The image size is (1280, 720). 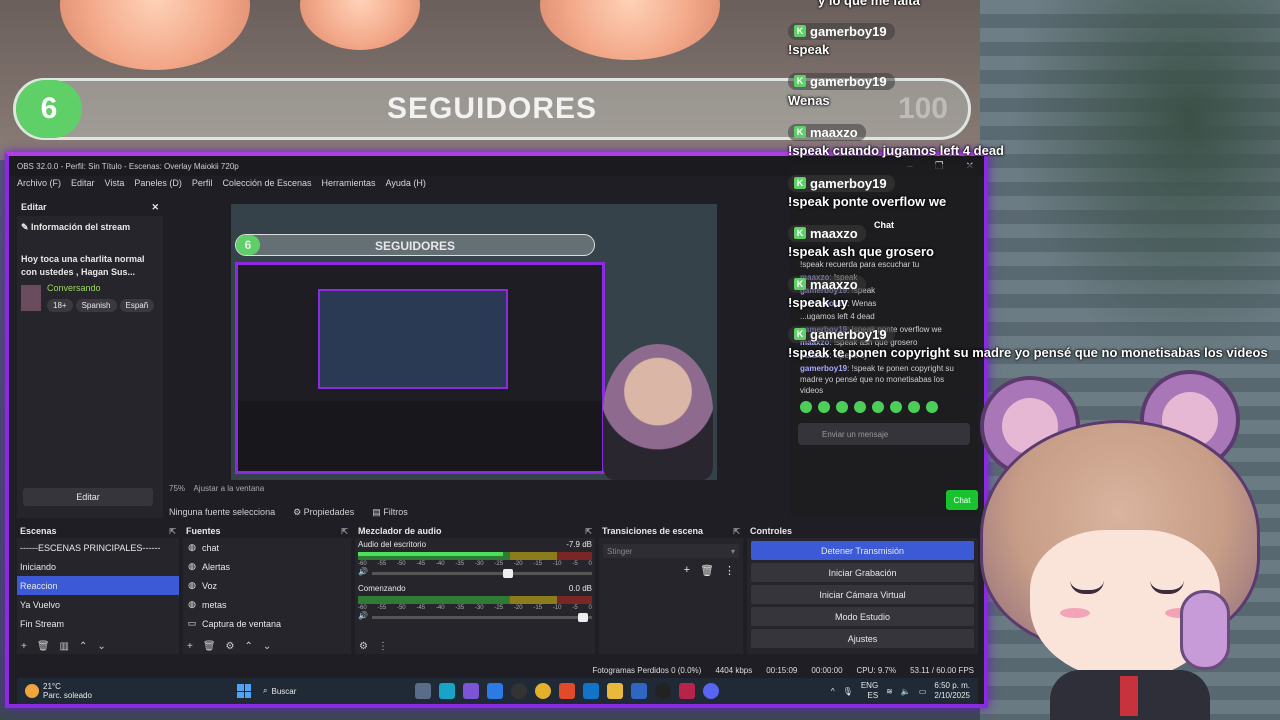 What do you see at coordinates (127, 691) in the screenshot?
I see `weather-widget: 21°C Parc. soleado` at bounding box center [127, 691].